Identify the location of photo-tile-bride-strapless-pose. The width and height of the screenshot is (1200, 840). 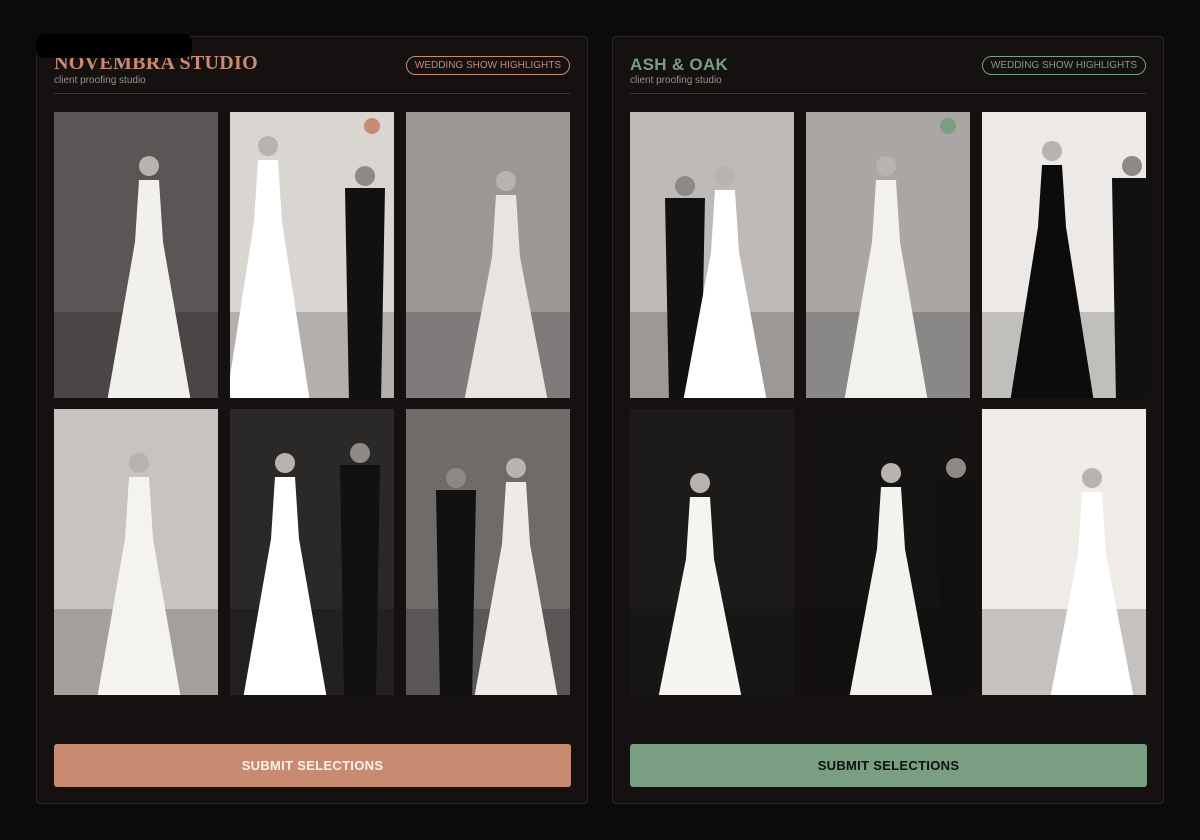
(488, 255).